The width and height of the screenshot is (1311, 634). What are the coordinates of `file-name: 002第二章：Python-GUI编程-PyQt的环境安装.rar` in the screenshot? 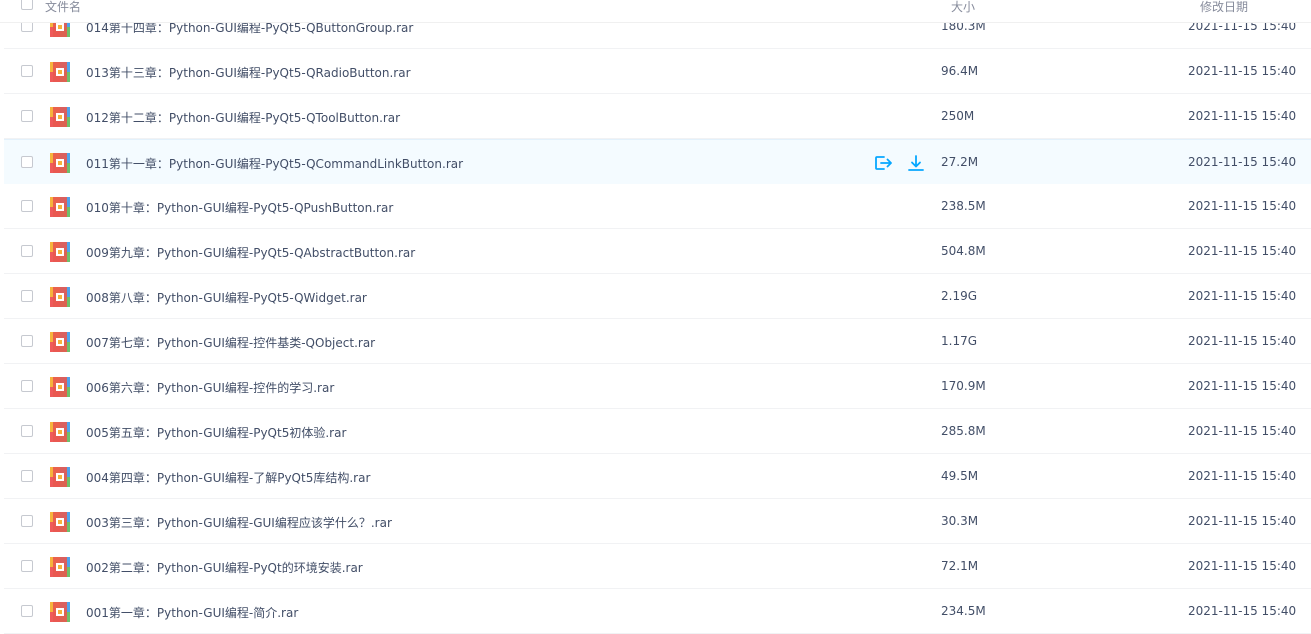 It's located at (224, 567).